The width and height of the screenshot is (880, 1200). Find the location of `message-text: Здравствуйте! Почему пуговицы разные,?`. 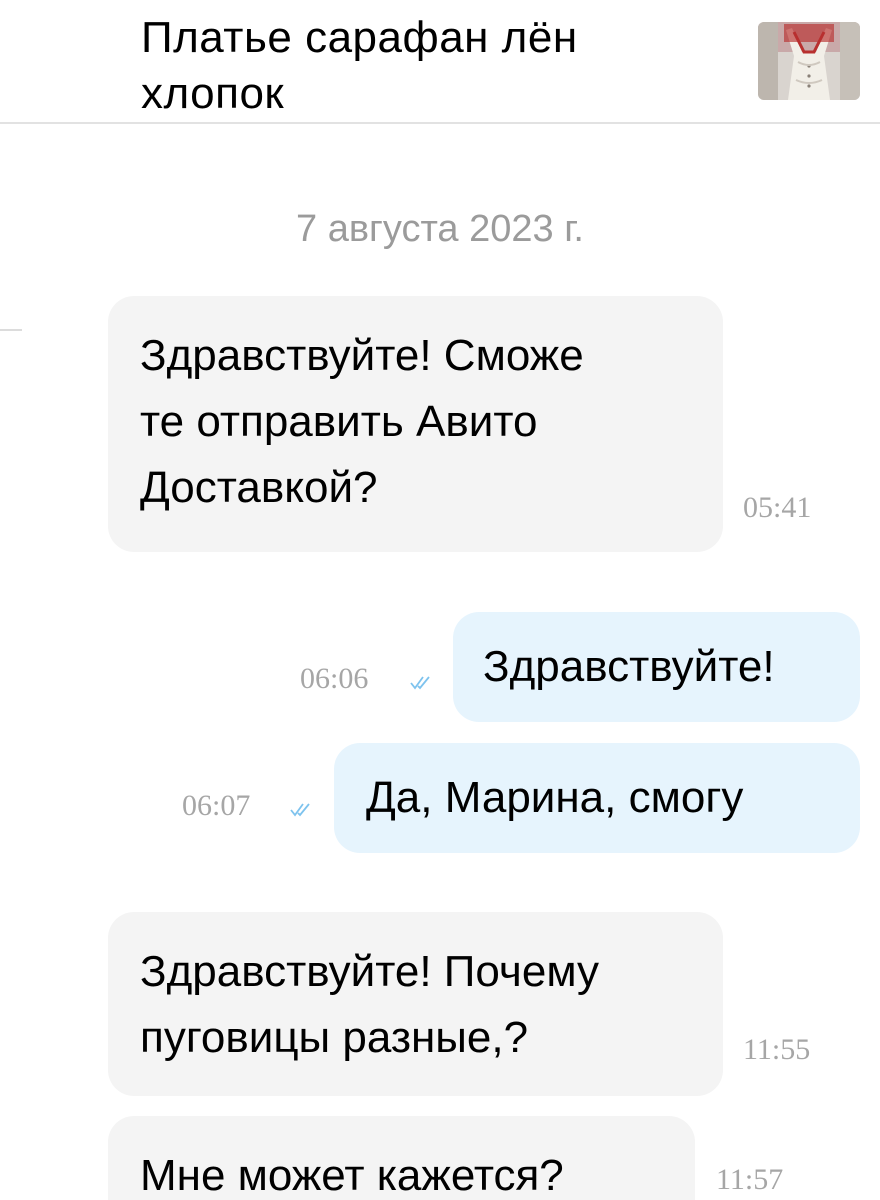

message-text: Здравствуйте! Почему пуговицы разные,? is located at coordinates (370, 1004).